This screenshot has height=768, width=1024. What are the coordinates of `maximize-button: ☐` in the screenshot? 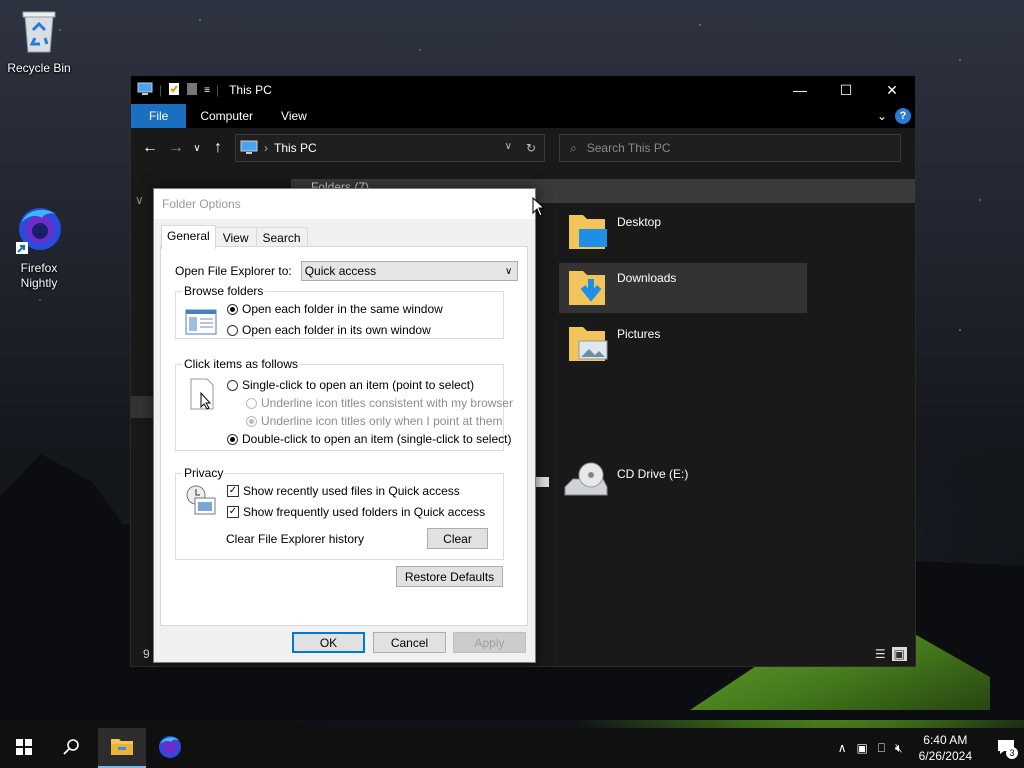 It's located at (846, 90).